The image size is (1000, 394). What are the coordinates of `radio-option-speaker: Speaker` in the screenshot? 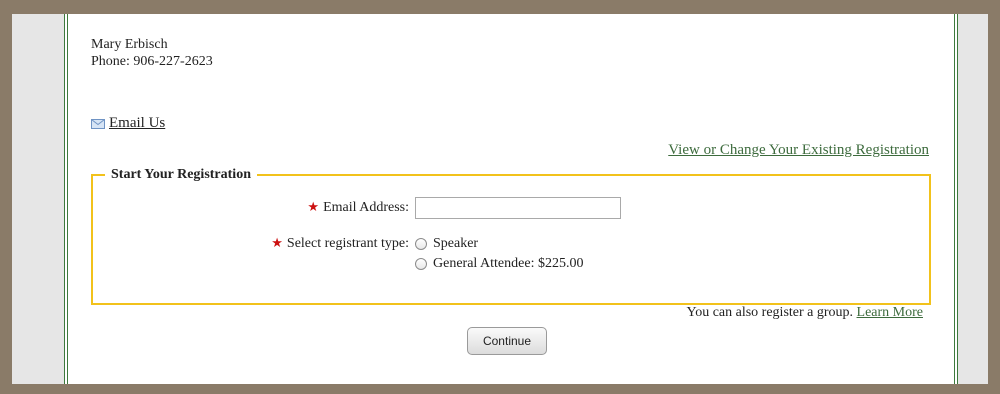 It's located at (499, 244).